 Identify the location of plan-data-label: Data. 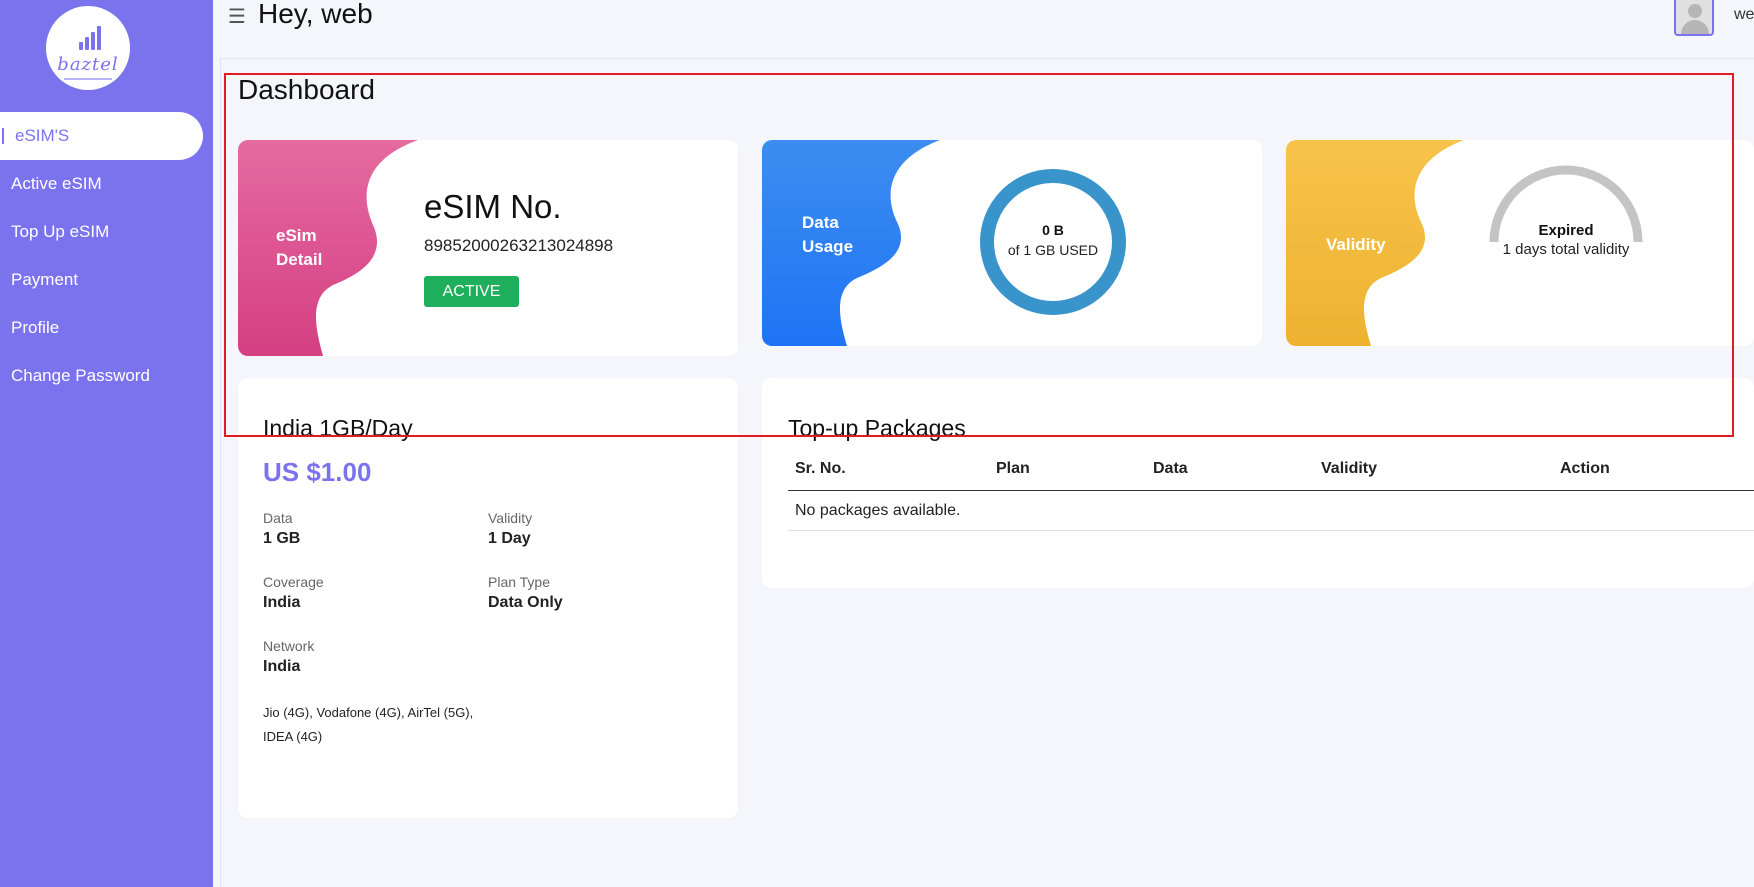
(278, 518).